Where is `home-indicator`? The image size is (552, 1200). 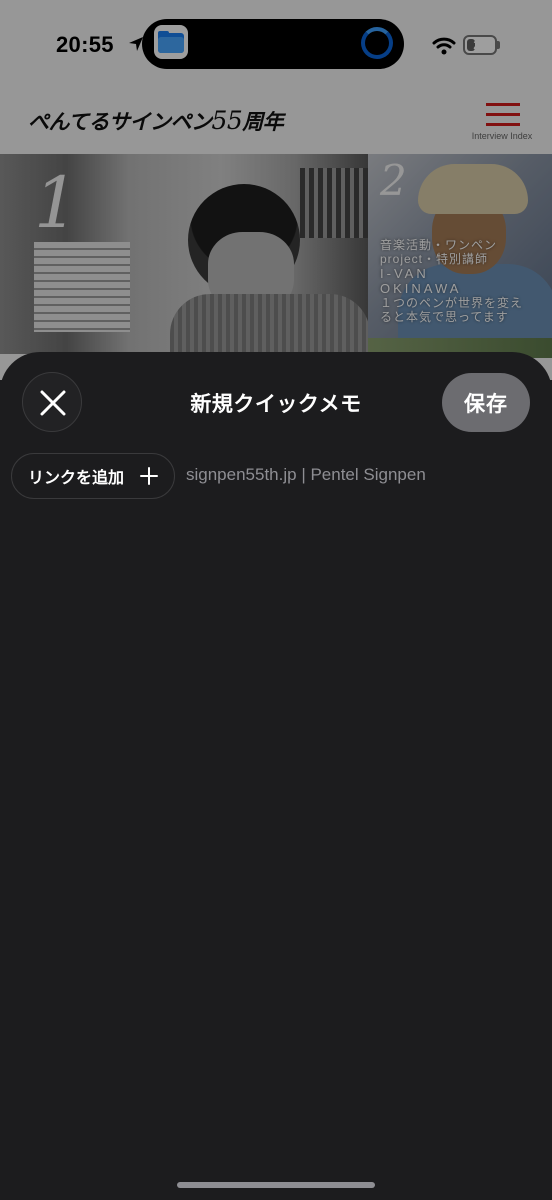 home-indicator is located at coordinates (276, 1185).